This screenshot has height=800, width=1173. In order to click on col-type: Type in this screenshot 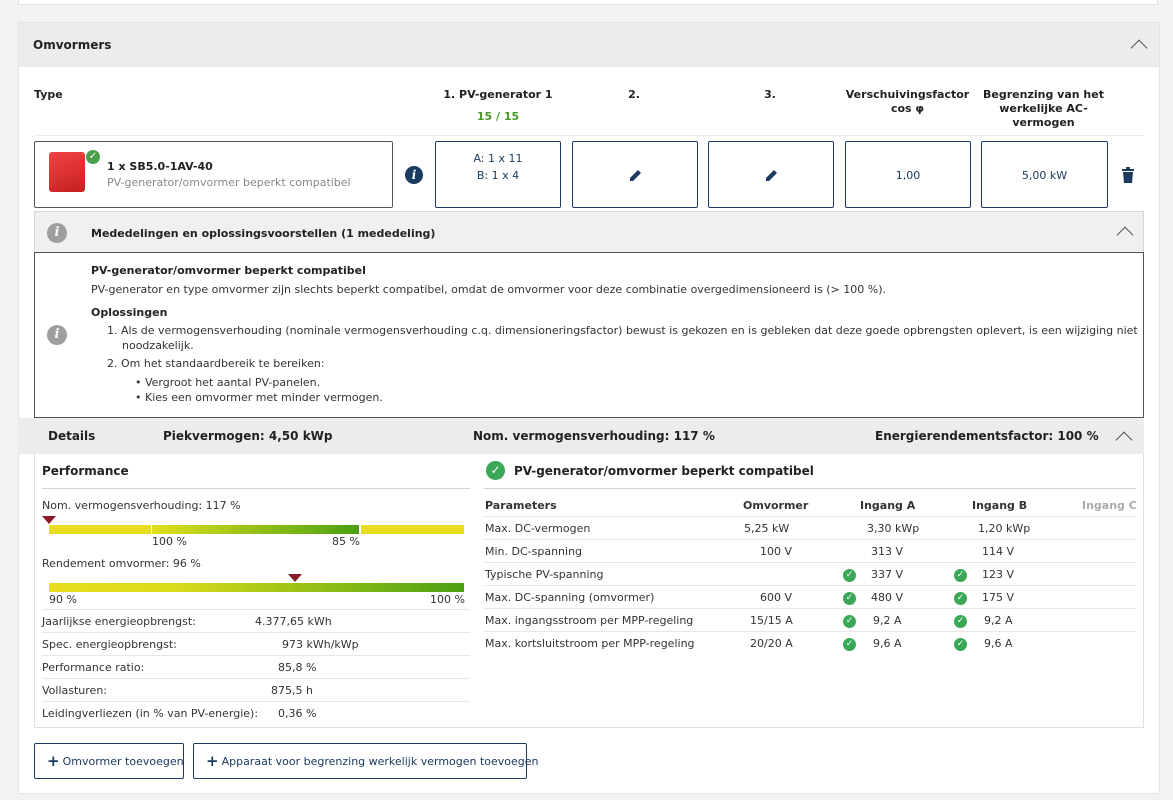, I will do `click(48, 94)`.